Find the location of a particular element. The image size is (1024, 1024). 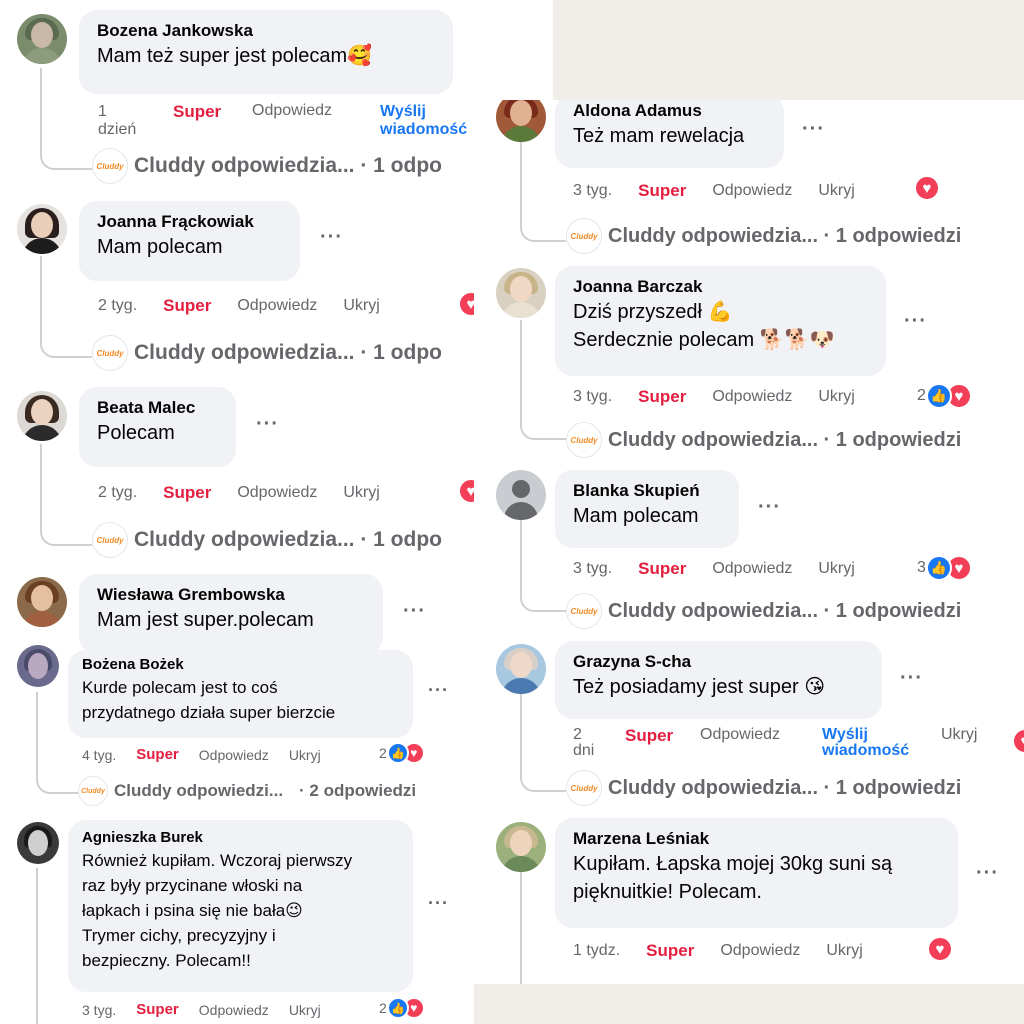

comment-author: Joanna Barczak is located at coordinates (720, 287).